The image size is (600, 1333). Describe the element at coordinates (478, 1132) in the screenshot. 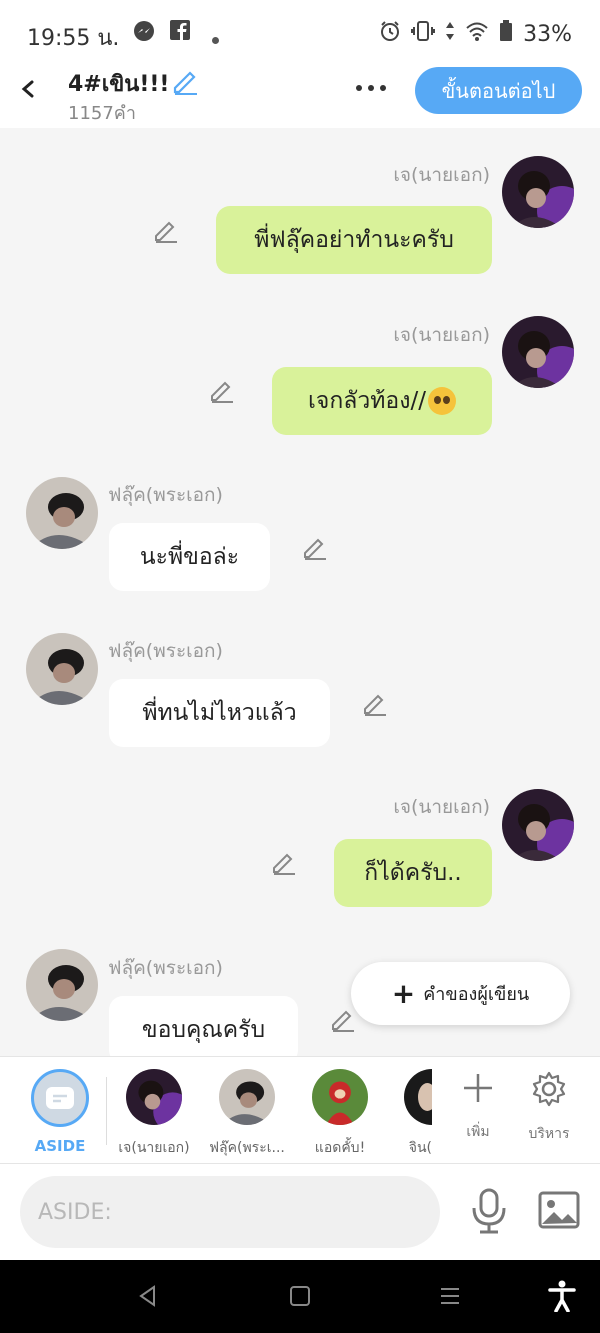

I see `add-label: เพิ่ม` at that location.